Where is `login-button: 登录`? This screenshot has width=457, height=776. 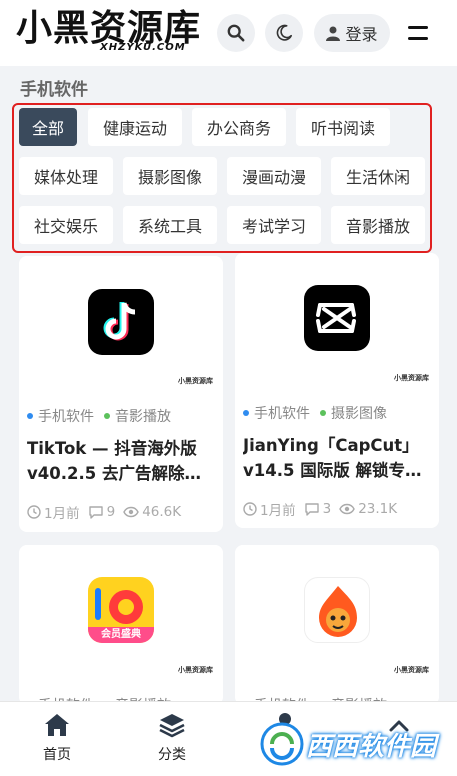 login-button: 登录 is located at coordinates (352, 33).